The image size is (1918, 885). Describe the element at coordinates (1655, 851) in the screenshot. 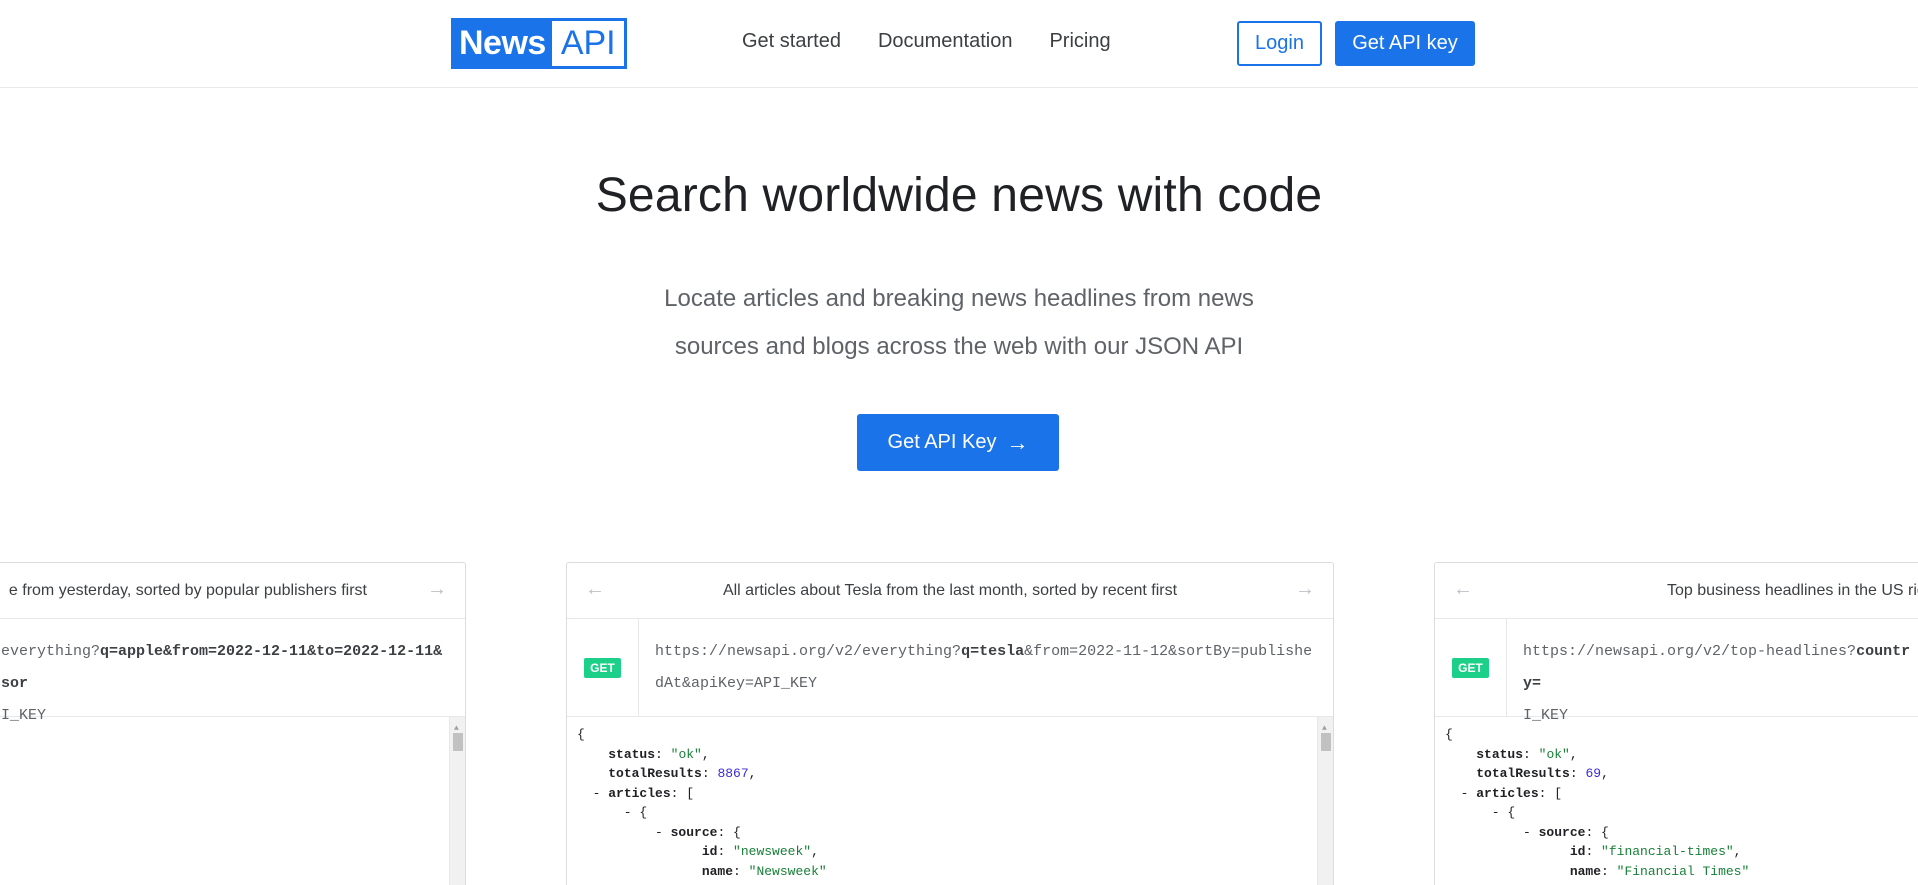

I see `json-line: id: "financial-times",` at that location.